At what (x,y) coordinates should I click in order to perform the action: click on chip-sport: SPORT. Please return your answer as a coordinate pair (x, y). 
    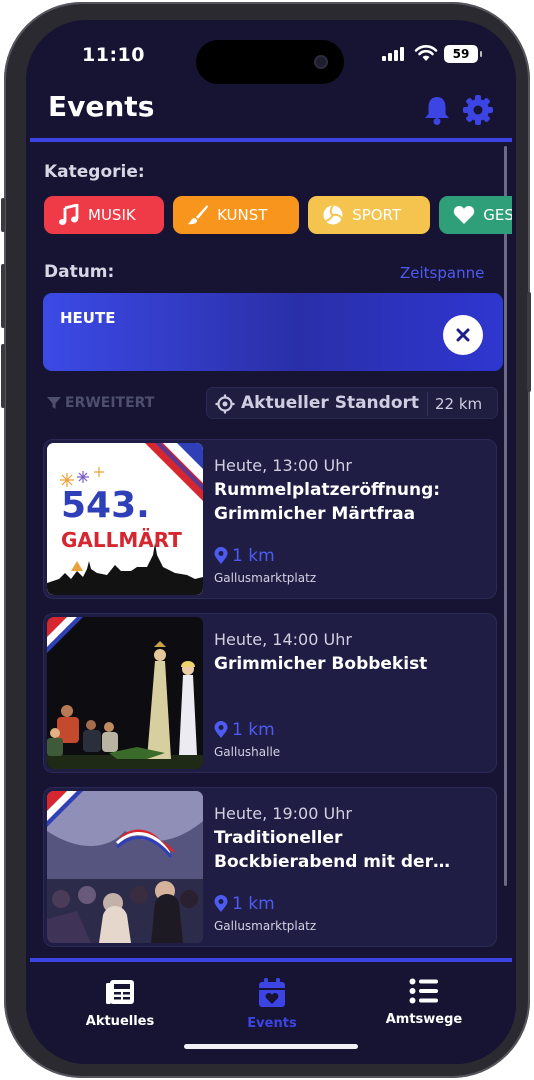
    Looking at the image, I should click on (369, 215).